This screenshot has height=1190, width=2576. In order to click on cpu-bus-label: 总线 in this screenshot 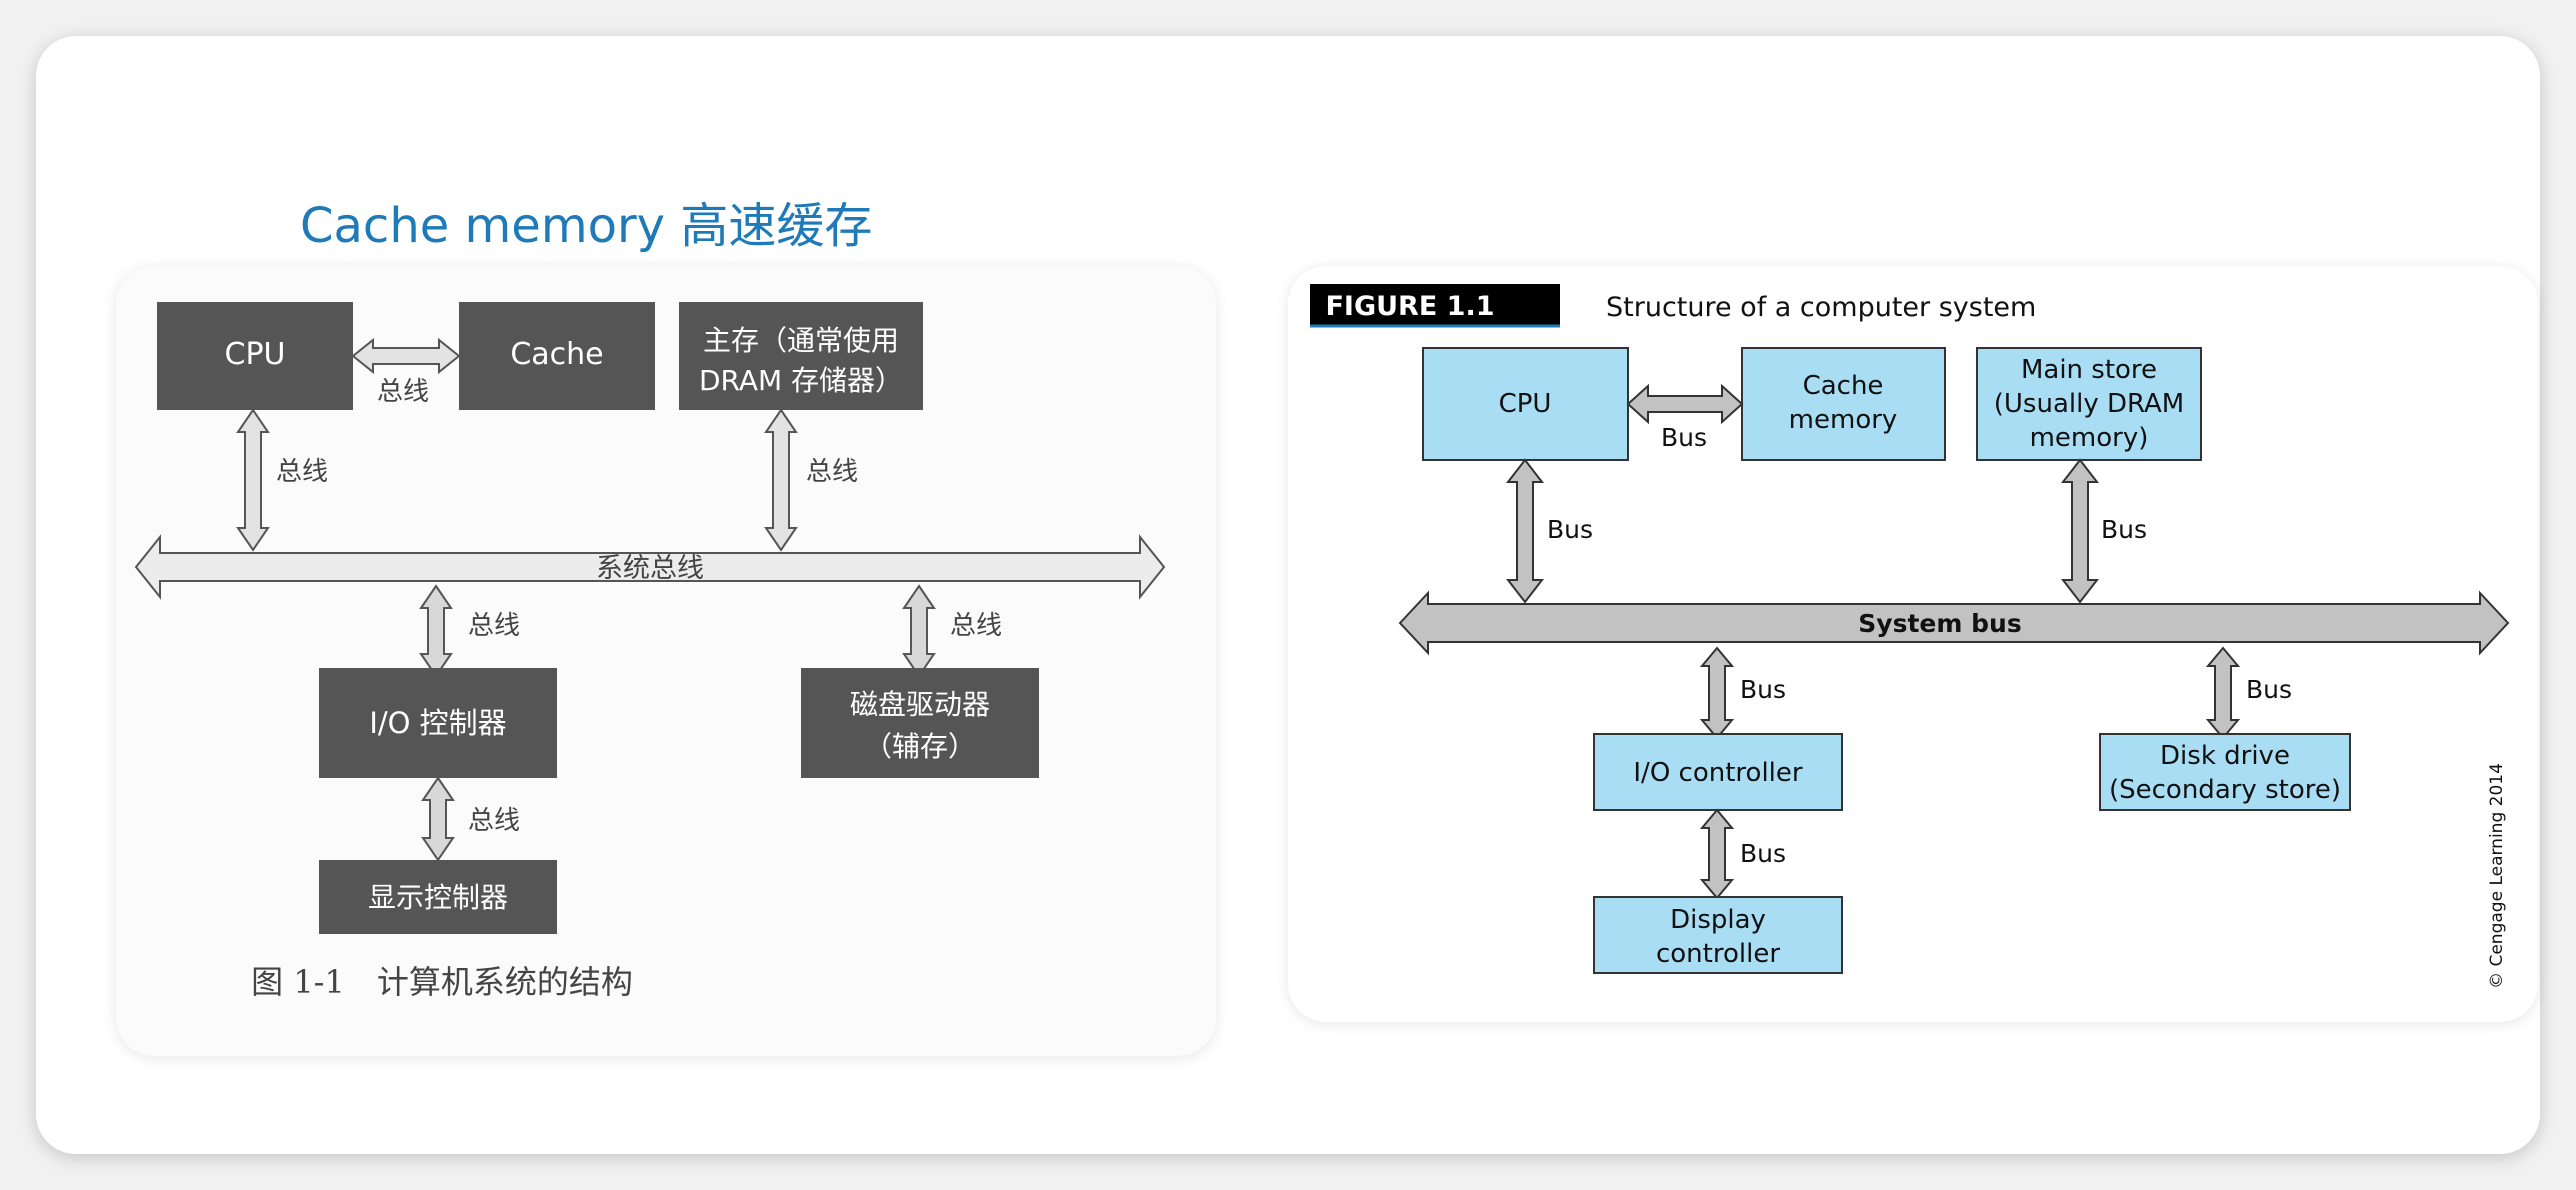, I will do `click(302, 472)`.